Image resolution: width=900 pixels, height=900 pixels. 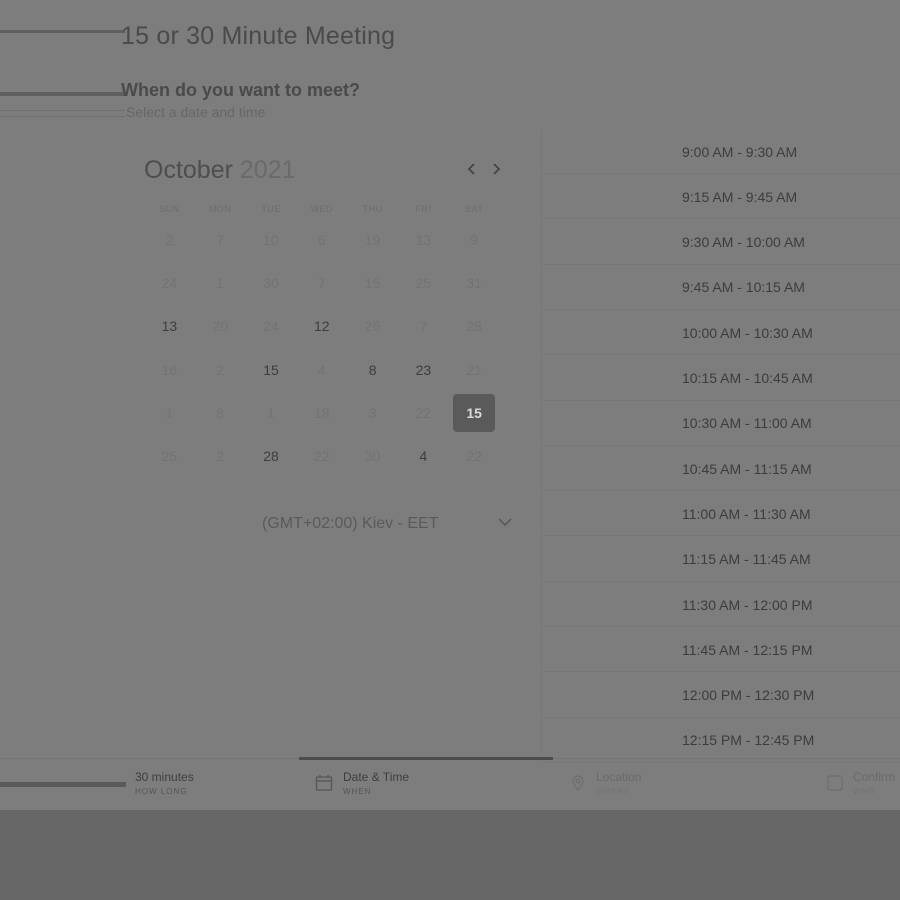 What do you see at coordinates (372, 239) in the screenshot?
I see `calendar-day-number: 19` at bounding box center [372, 239].